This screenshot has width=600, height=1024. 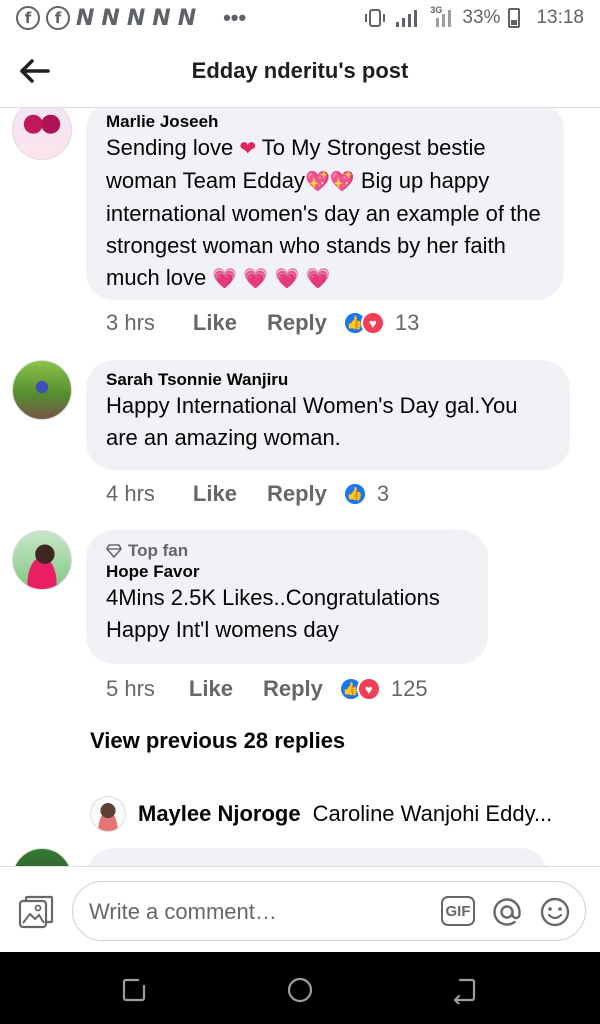 What do you see at coordinates (130, 689) in the screenshot?
I see `comment-time: 5 hrs` at bounding box center [130, 689].